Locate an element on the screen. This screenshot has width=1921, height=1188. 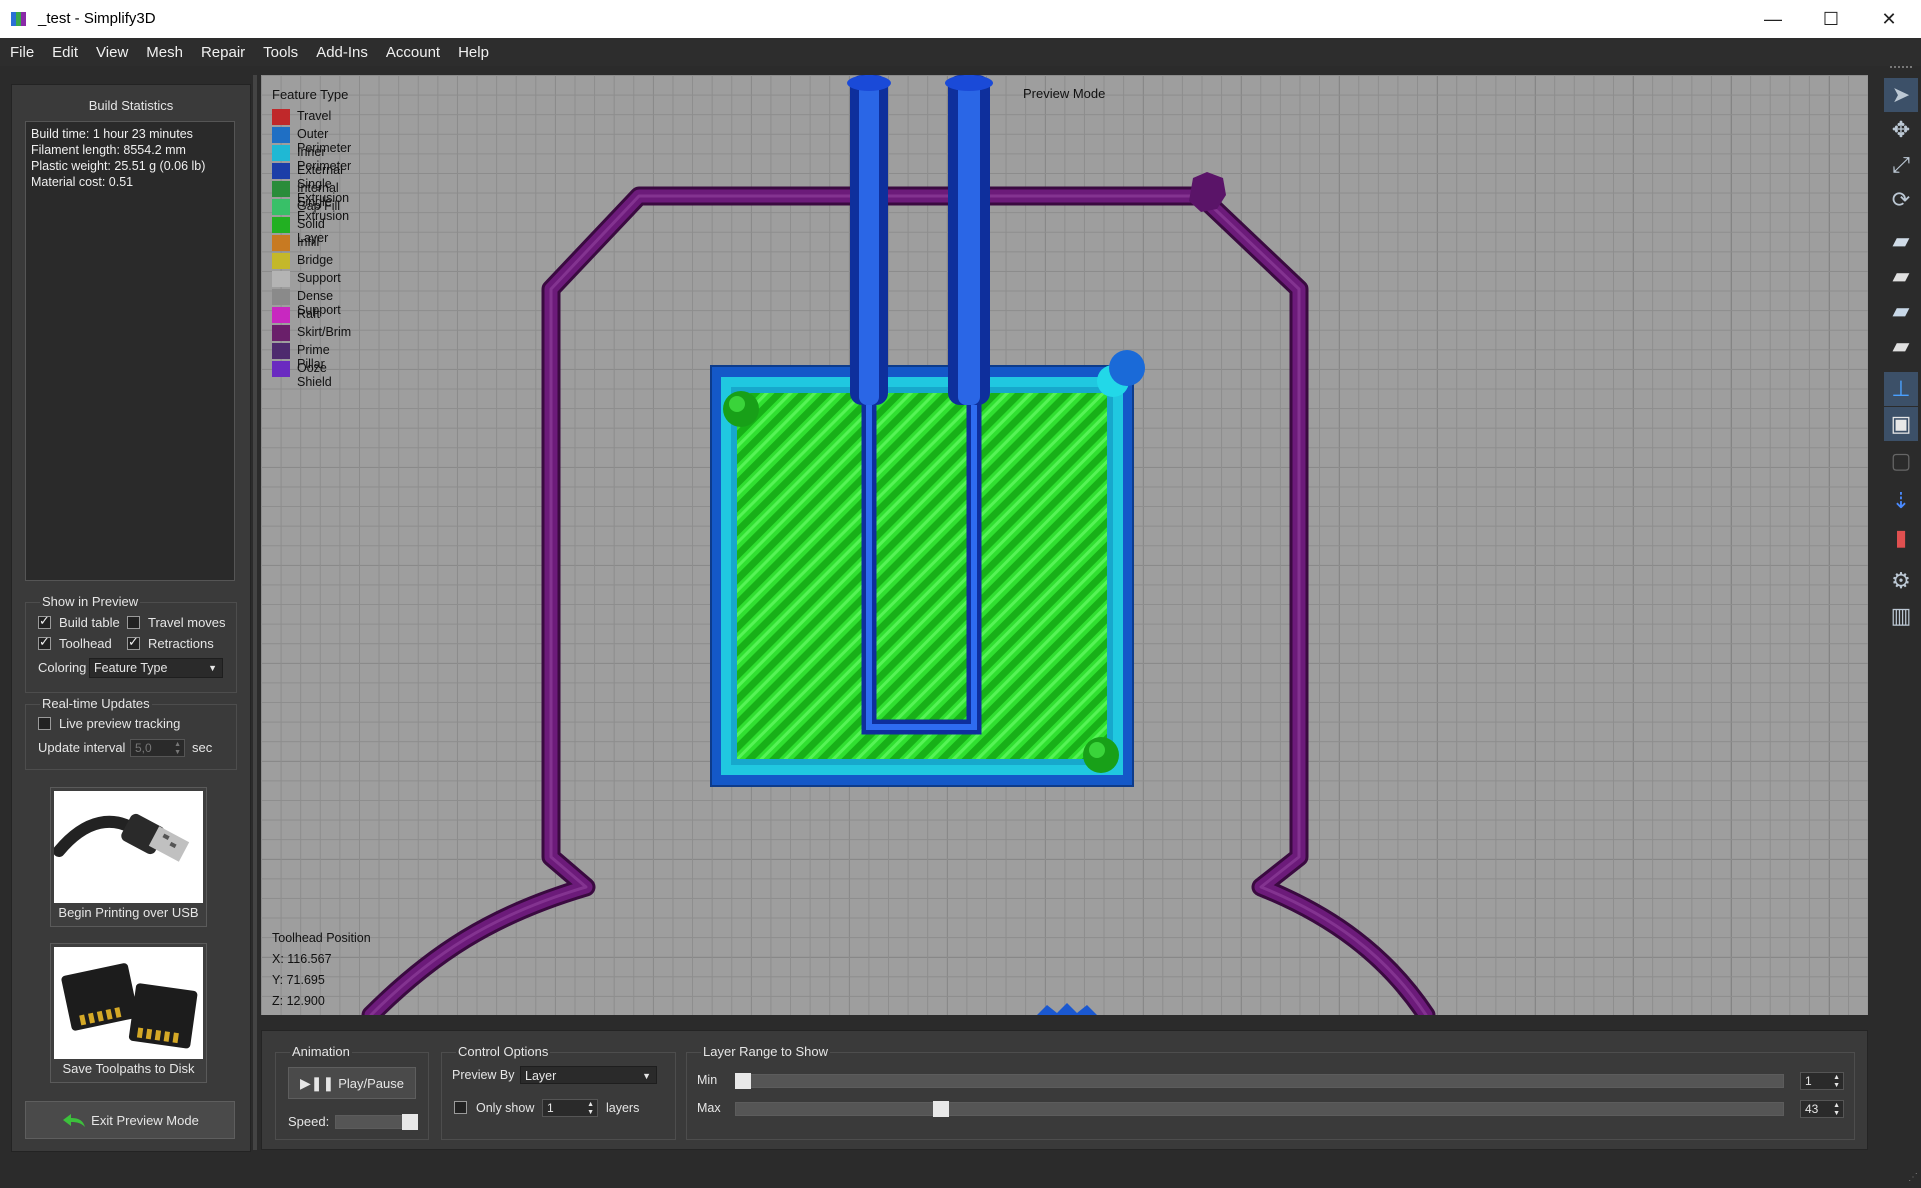
gear-icon: ⚙ is located at coordinates (1901, 580).